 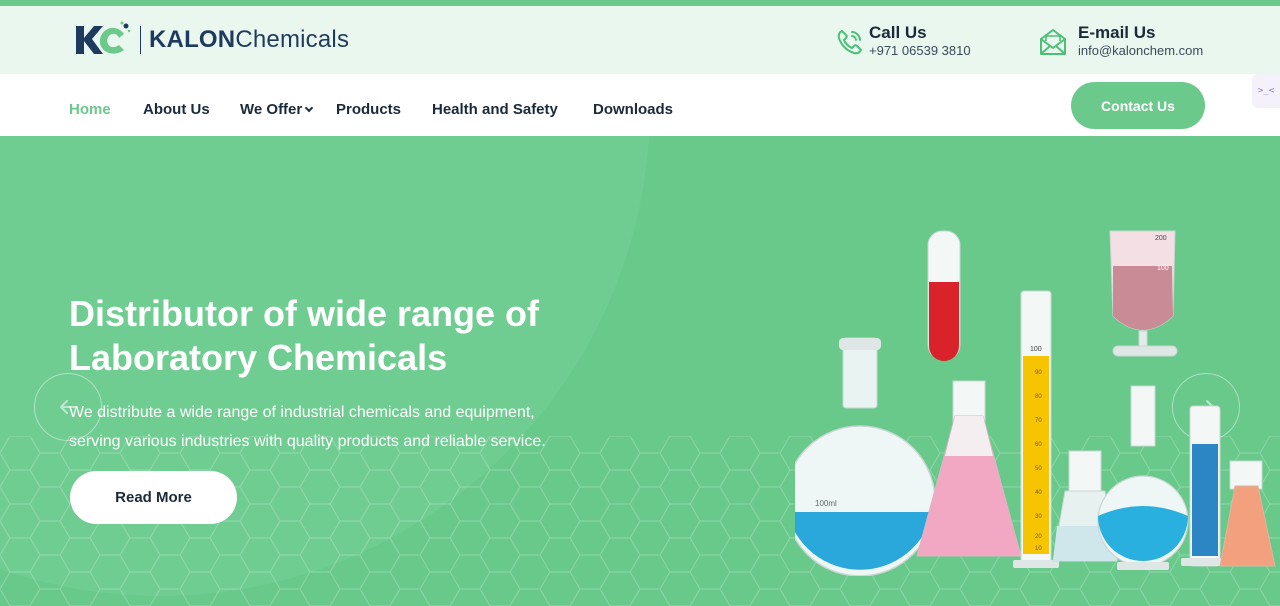 What do you see at coordinates (90, 109) in the screenshot?
I see `nav-item-home: Home` at bounding box center [90, 109].